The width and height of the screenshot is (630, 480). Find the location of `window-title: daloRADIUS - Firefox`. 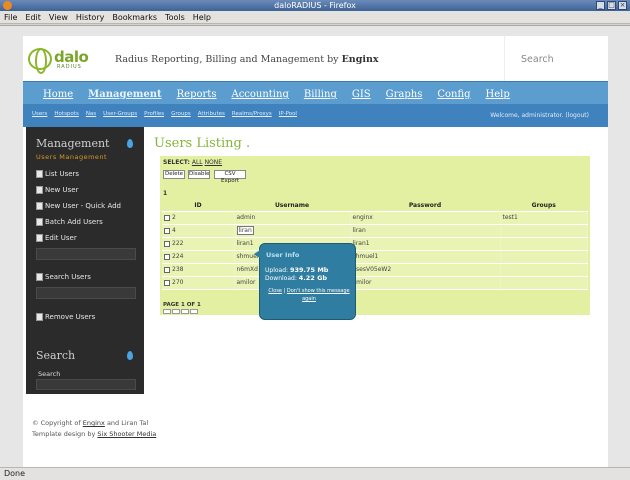

window-title: daloRADIUS - Firefox is located at coordinates (315, 5).